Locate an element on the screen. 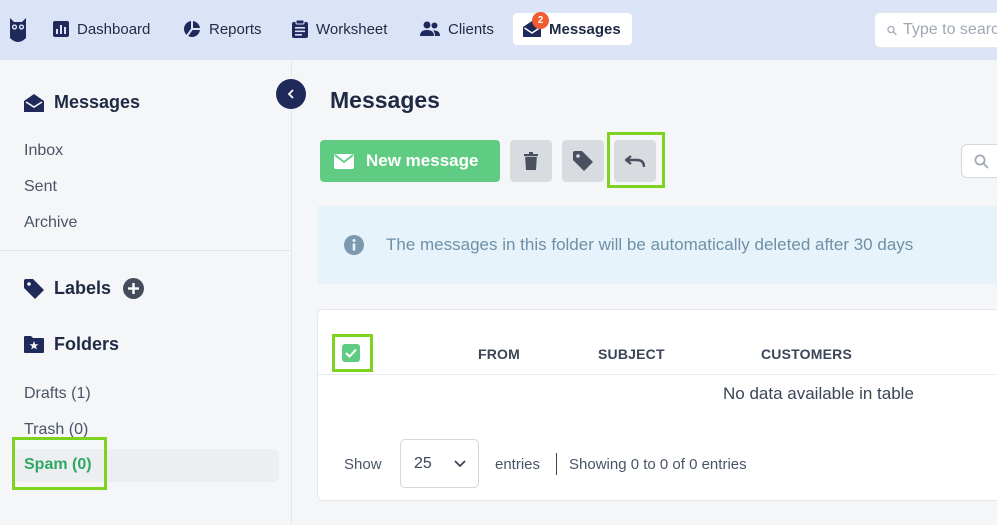 The width and height of the screenshot is (997, 525). bar-chart-icon is located at coordinates (61, 29).